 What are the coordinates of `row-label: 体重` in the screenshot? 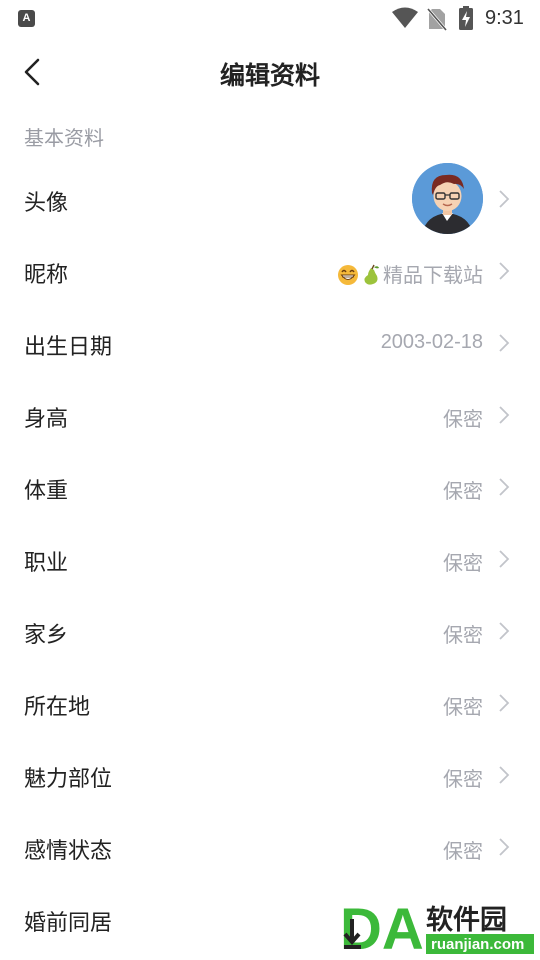 It's located at (46, 491).